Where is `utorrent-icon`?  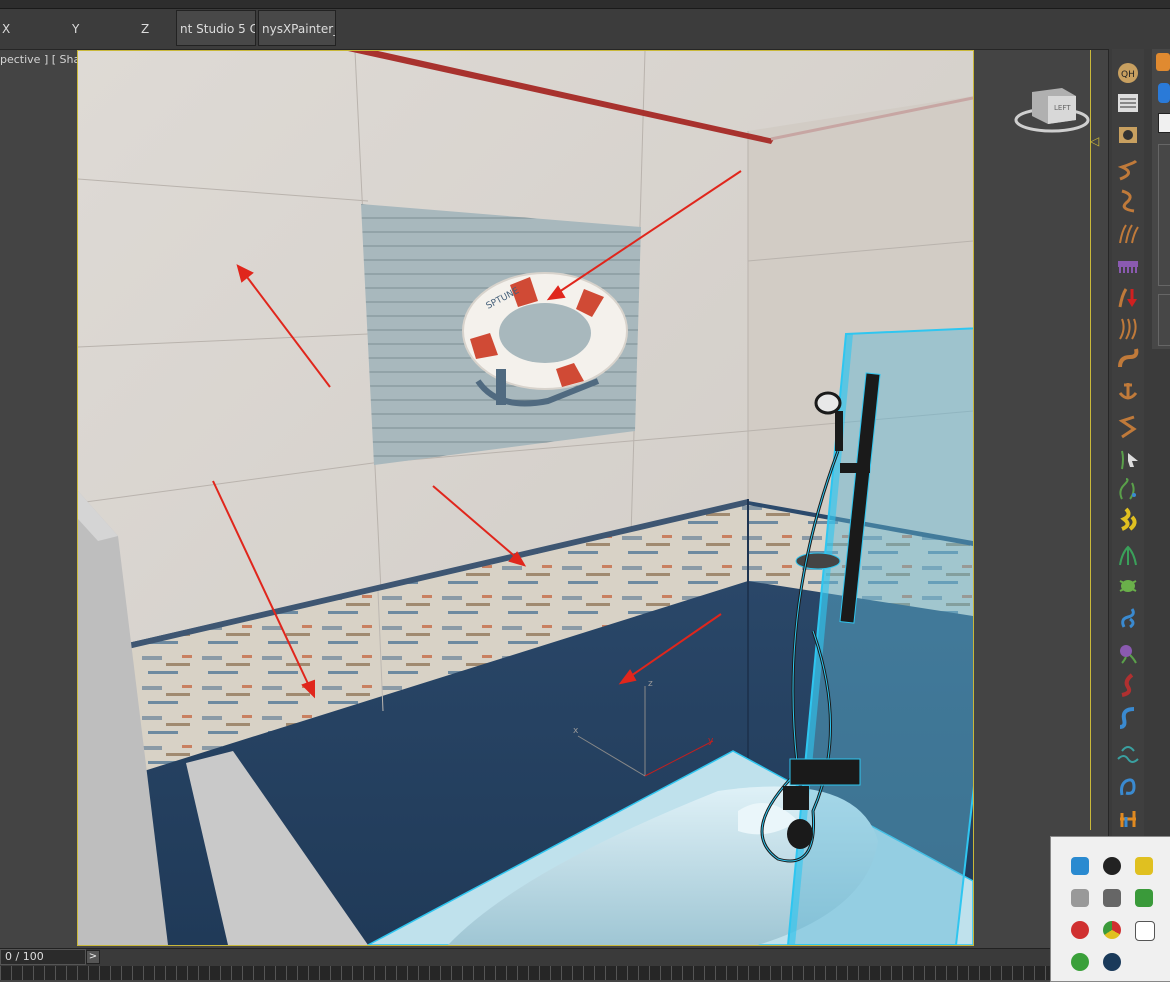 utorrent-icon is located at coordinates (1080, 962).